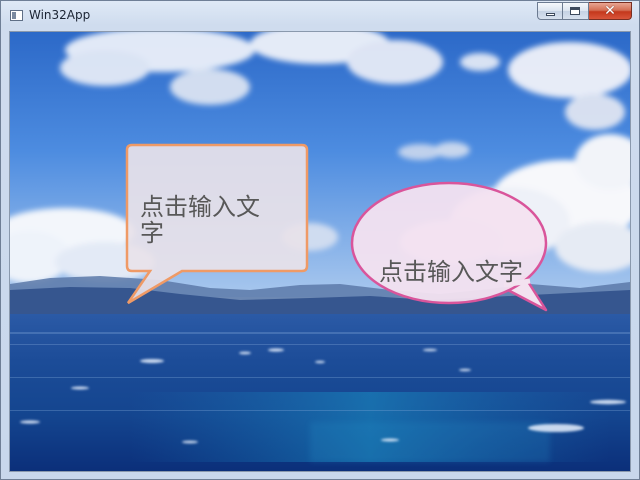 Image resolution: width=640 pixels, height=480 pixels. Describe the element at coordinates (208, 220) in the screenshot. I see `speech-bubble-rect-text: 点击输入文字` at that location.